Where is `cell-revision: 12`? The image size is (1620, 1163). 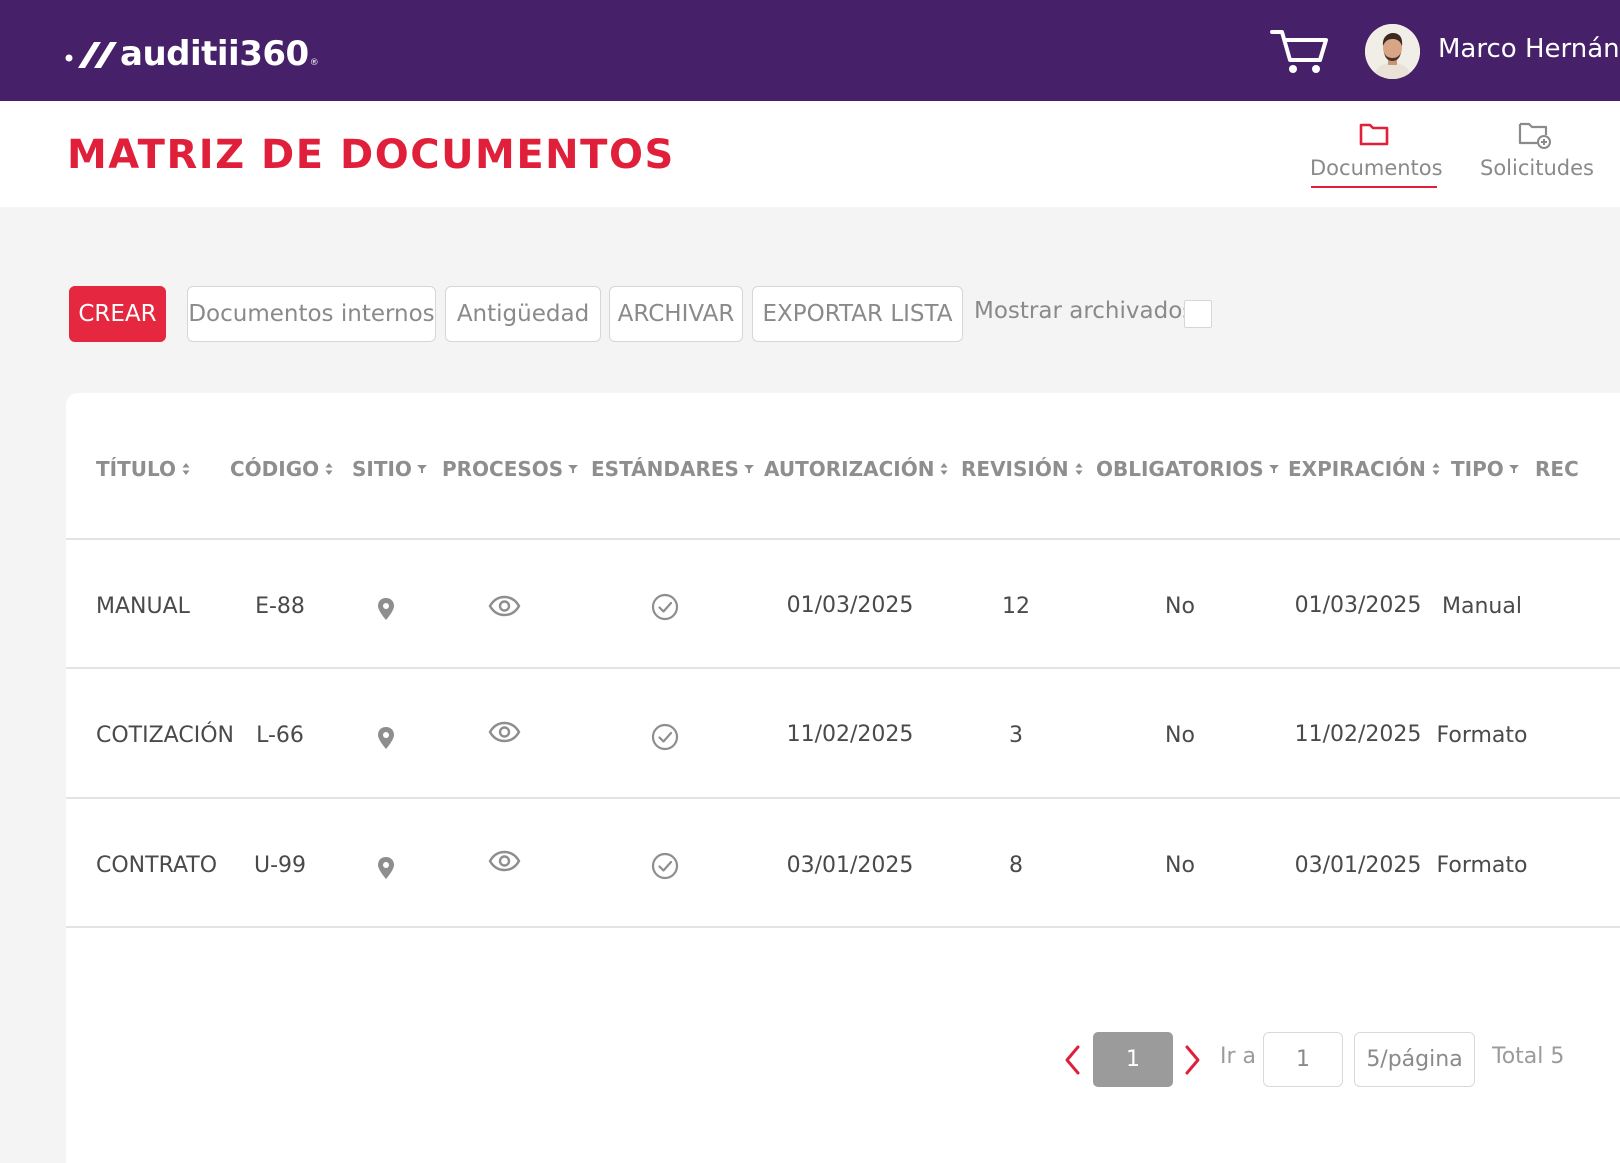
cell-revision: 12 is located at coordinates (1016, 606).